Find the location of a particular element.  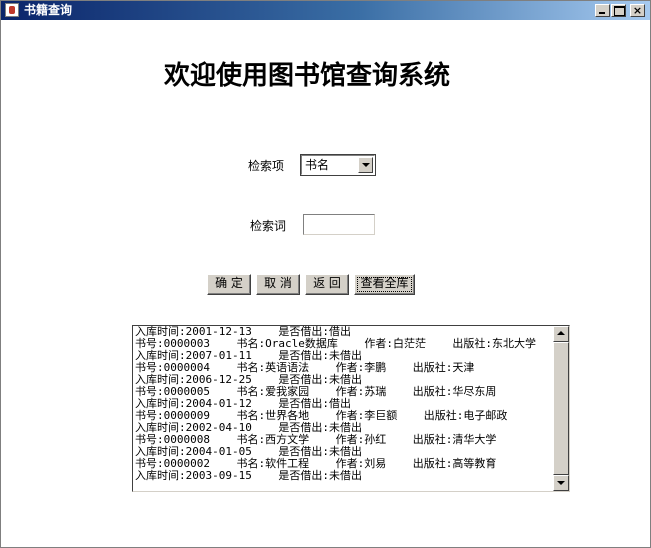

scrollbar-thumb is located at coordinates (561, 408).